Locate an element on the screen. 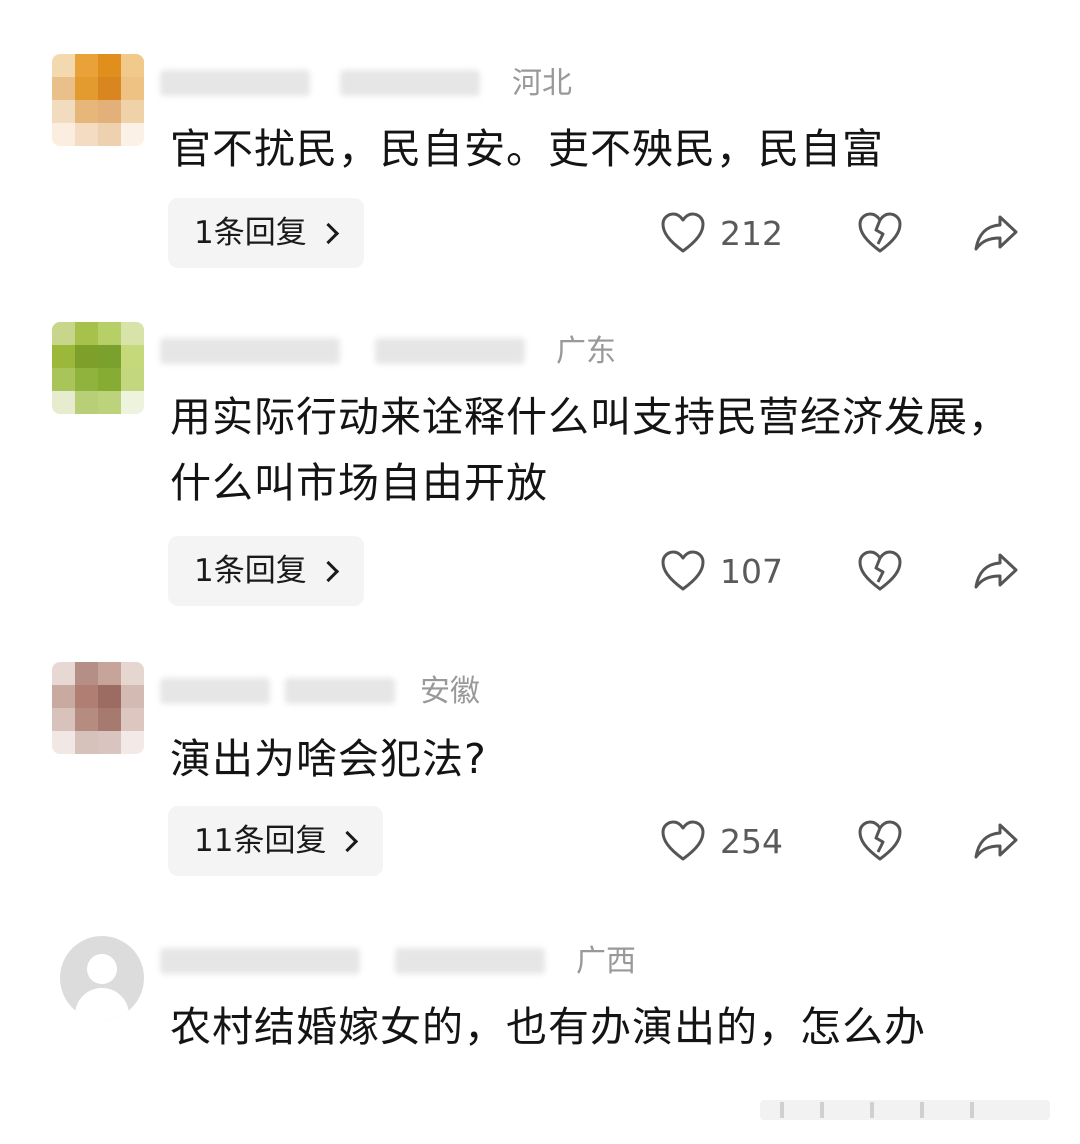 The width and height of the screenshot is (1080, 1144). watermark is located at coordinates (910, 1109).